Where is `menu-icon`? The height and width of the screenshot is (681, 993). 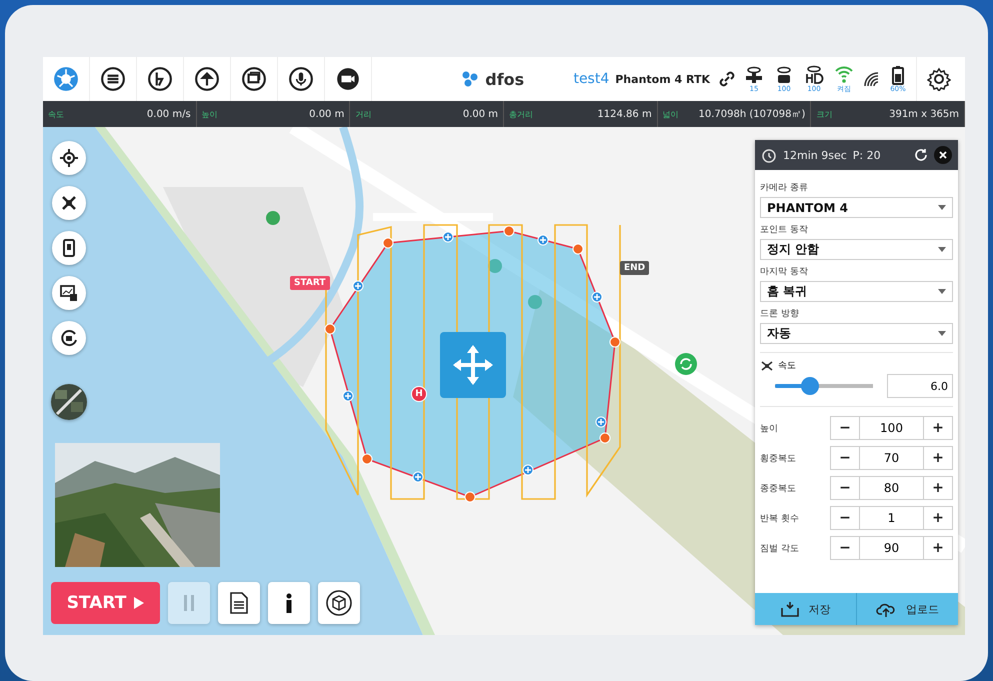
menu-icon is located at coordinates (113, 79).